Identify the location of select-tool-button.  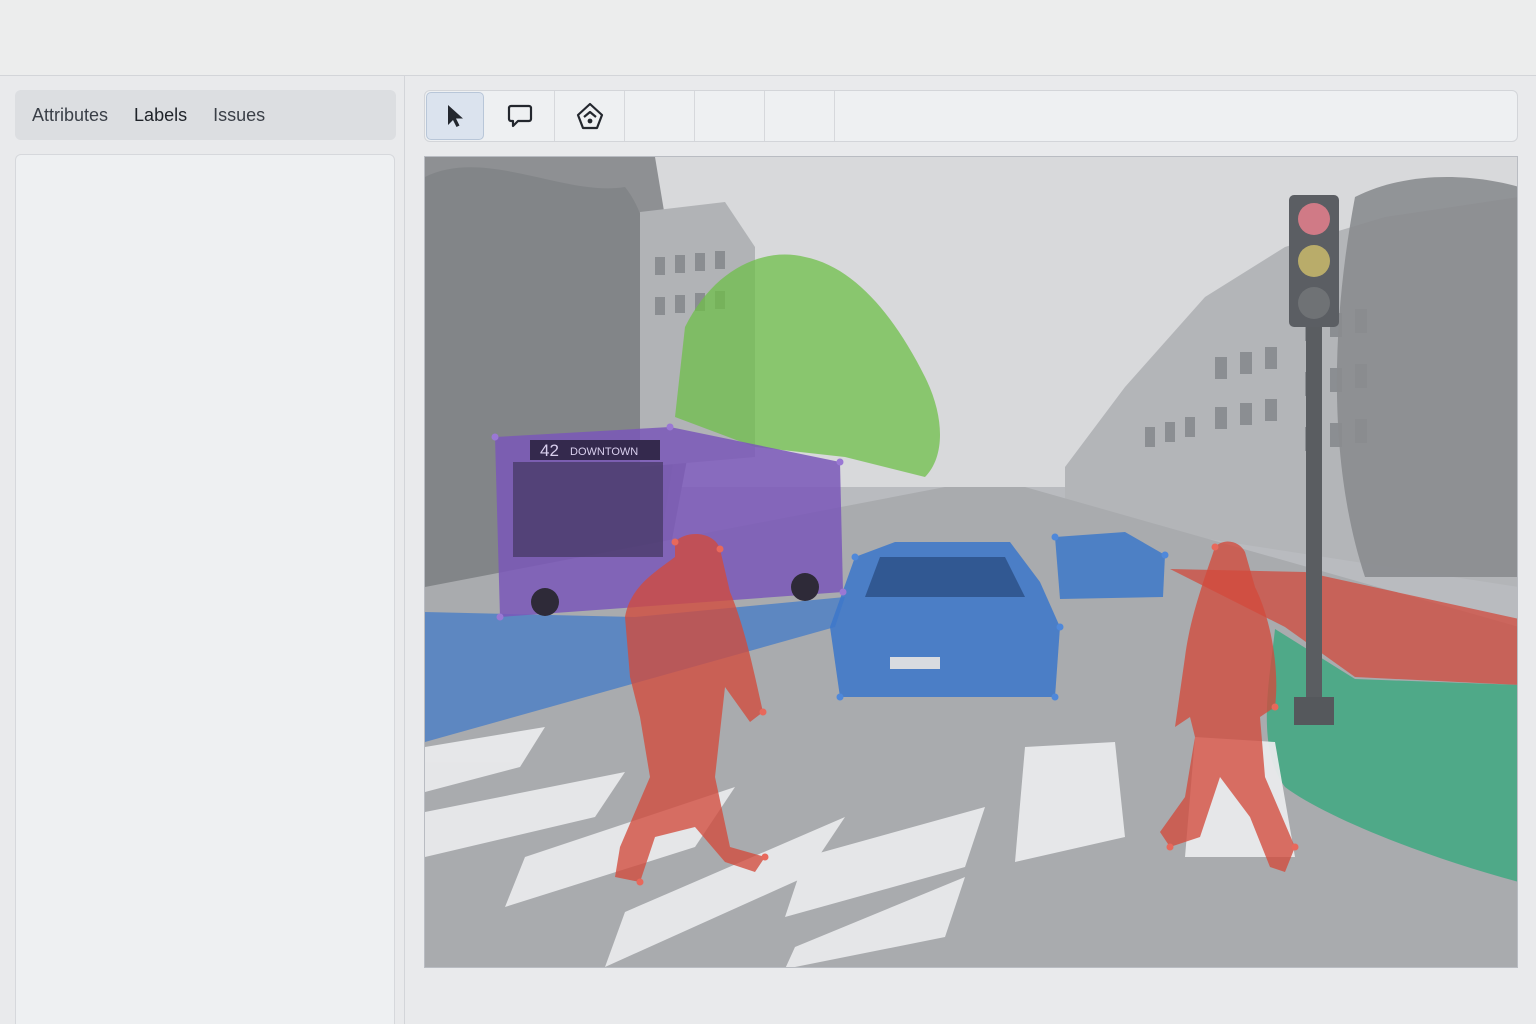
(455, 116).